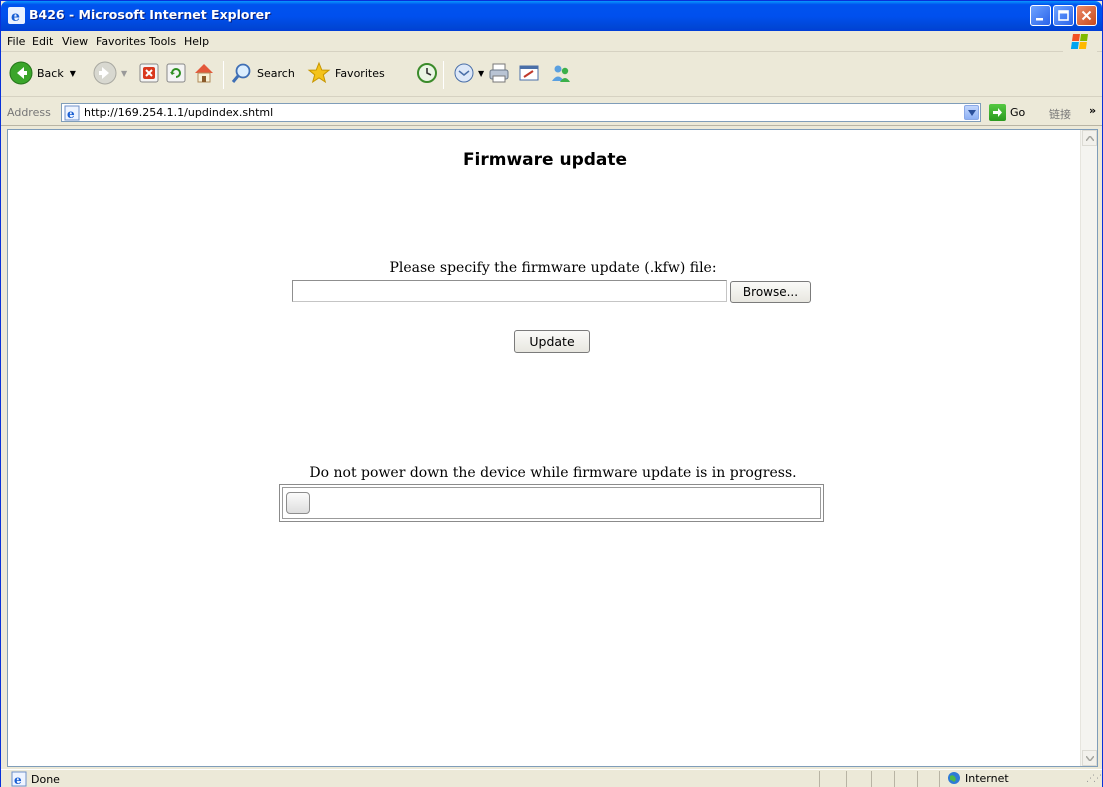 The width and height of the screenshot is (1103, 787). What do you see at coordinates (1088, 448) in the screenshot?
I see `vertical-scrollbar` at bounding box center [1088, 448].